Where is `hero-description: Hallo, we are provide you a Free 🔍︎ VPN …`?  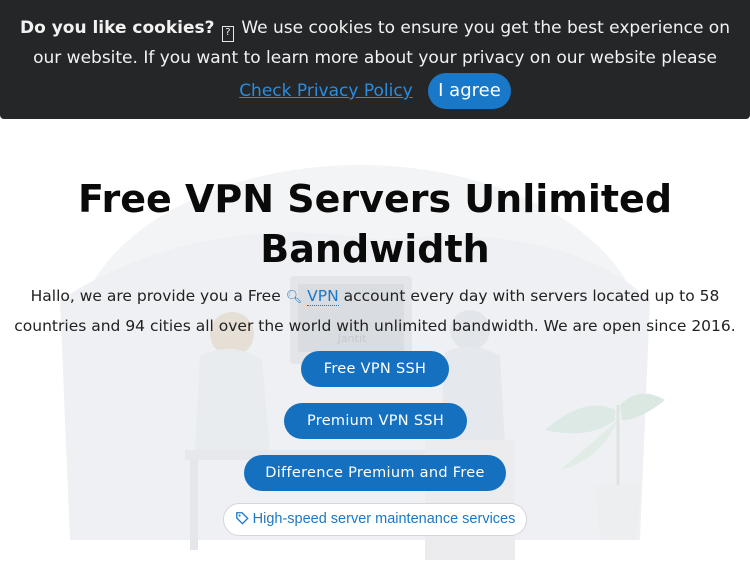 hero-description: Hallo, we are provide you a Free 🔍︎ VPN … is located at coordinates (375, 311).